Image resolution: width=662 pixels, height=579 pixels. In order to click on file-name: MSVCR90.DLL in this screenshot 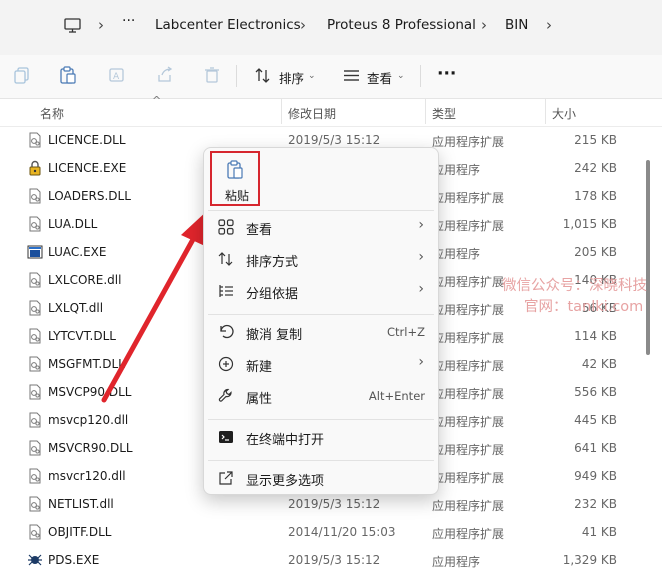, I will do `click(90, 448)`.